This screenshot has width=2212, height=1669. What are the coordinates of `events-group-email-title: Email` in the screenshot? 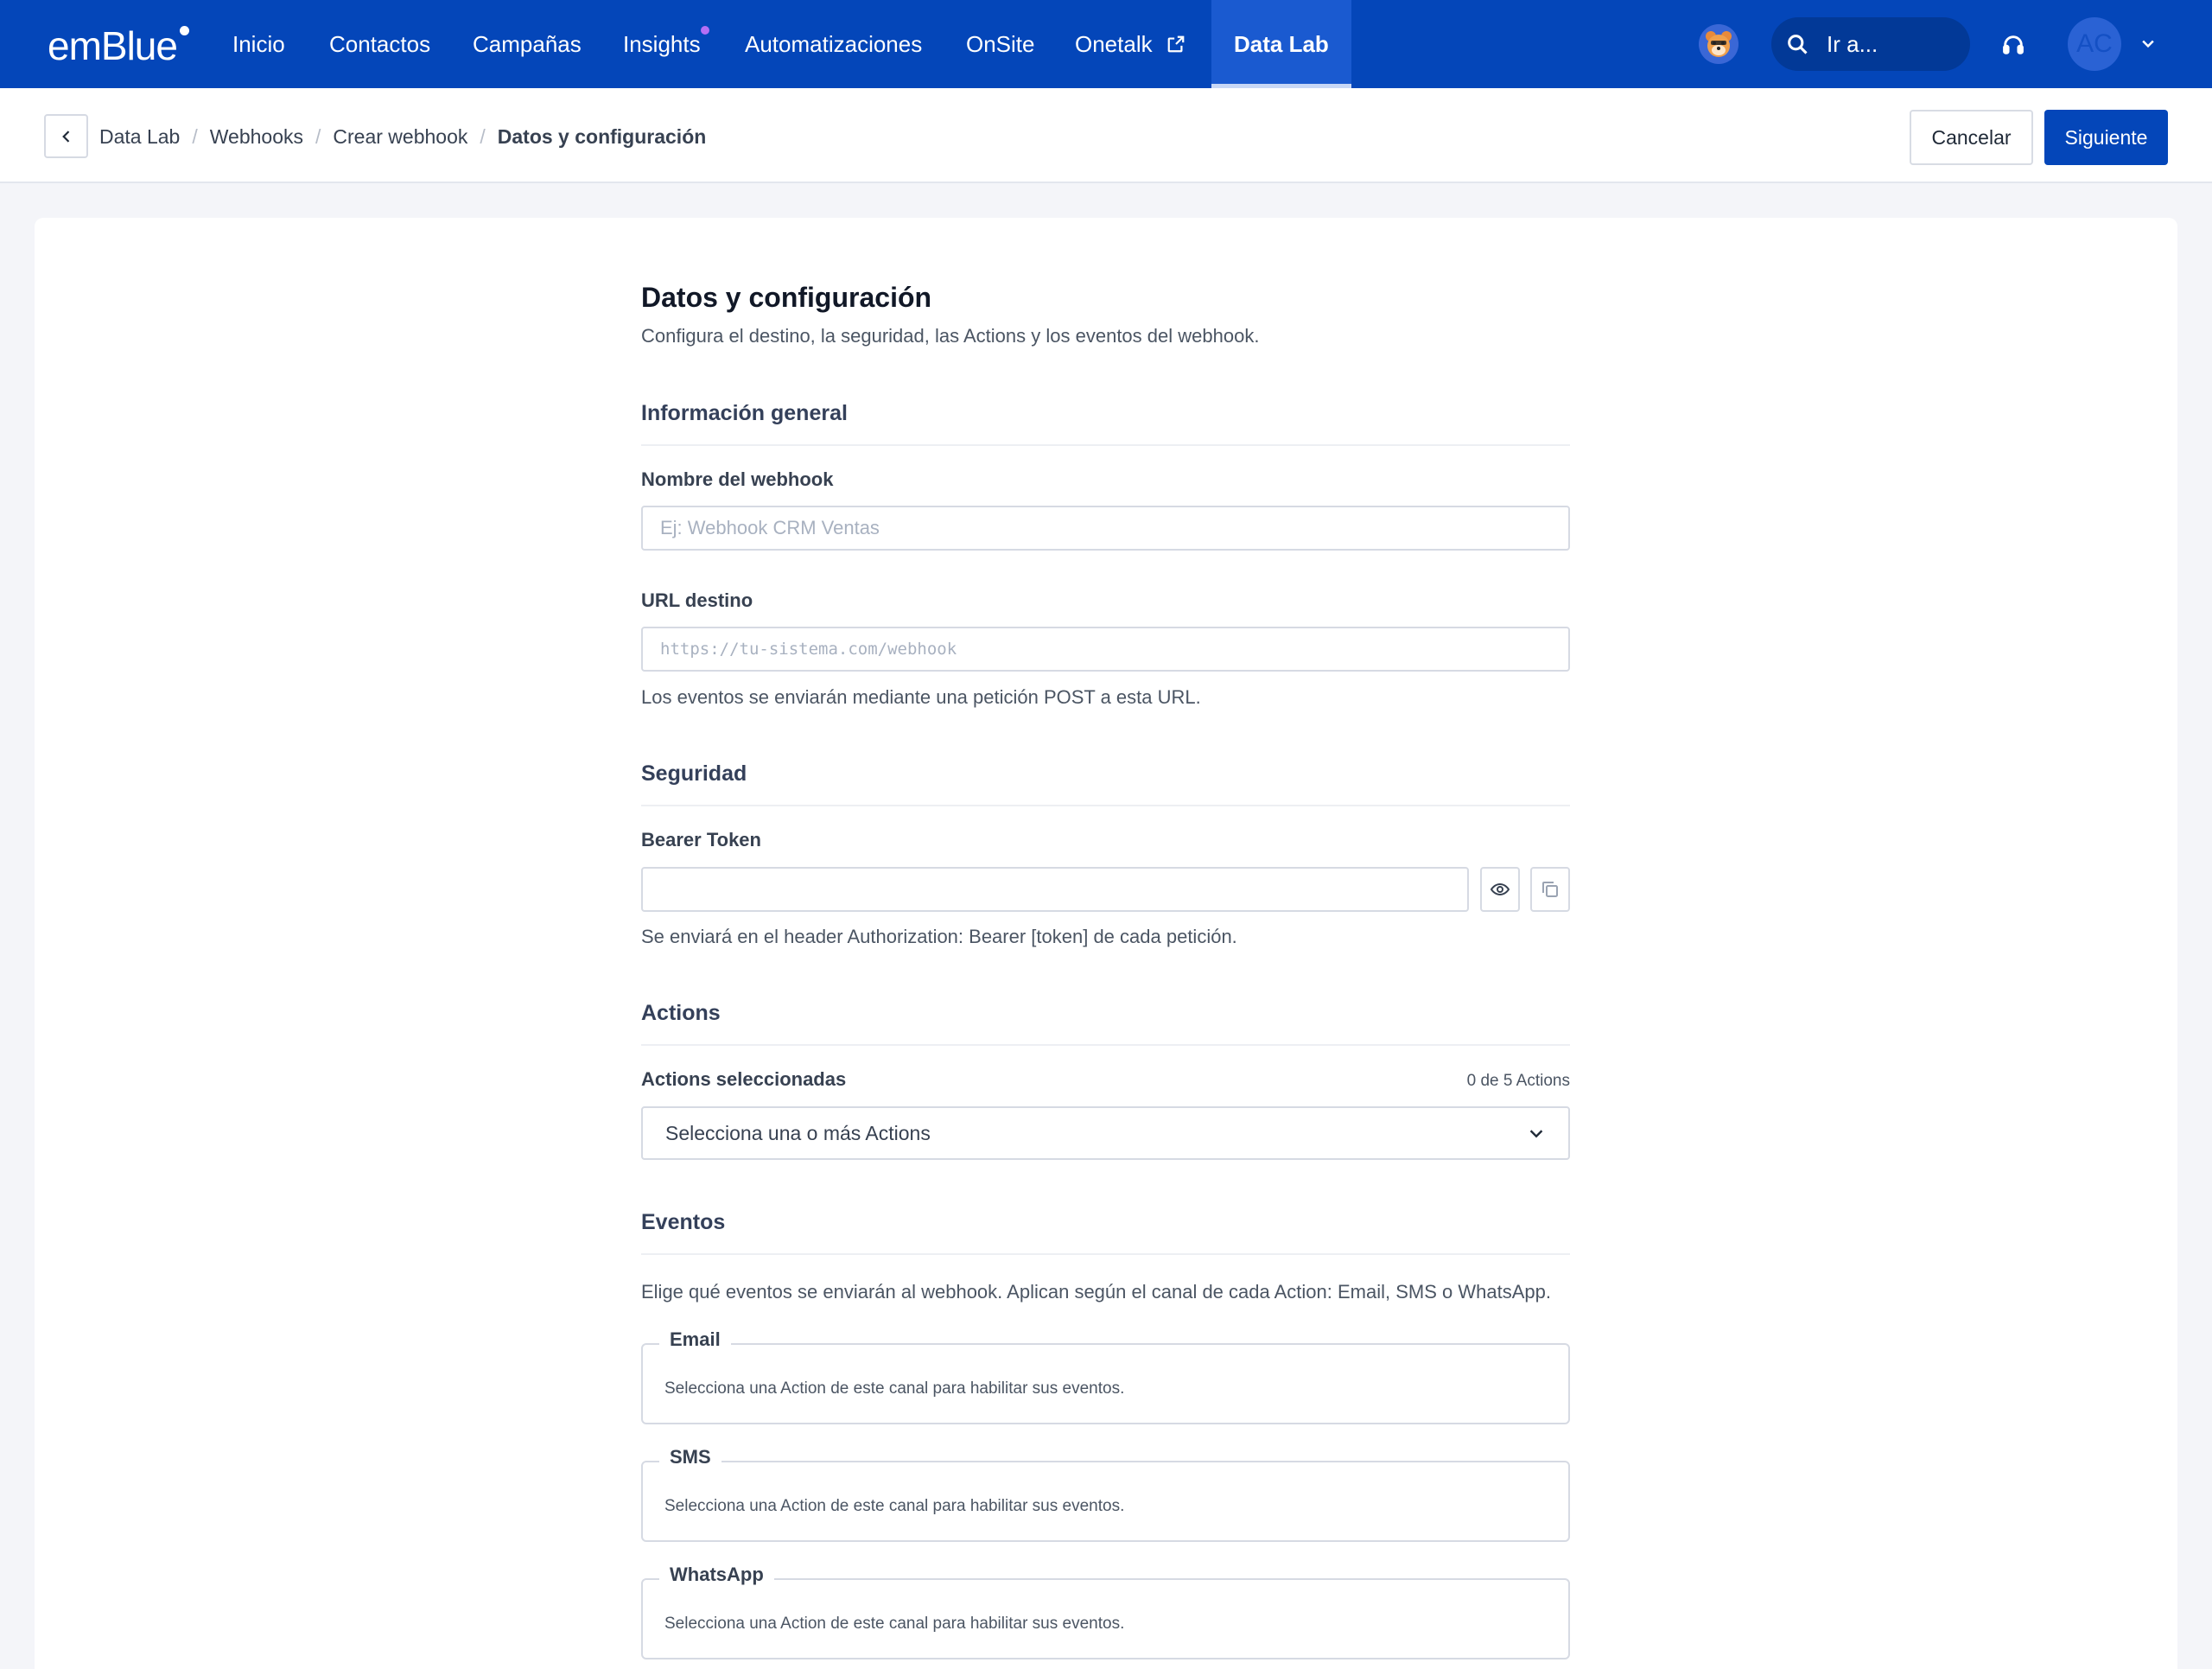 It's located at (695, 1339).